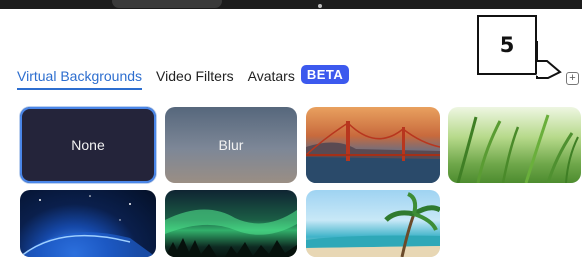 This screenshot has width=582, height=257. I want to click on add-background-button: +, so click(572, 78).